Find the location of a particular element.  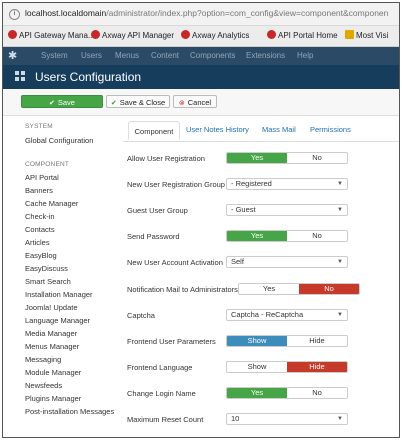

sidebar-item: Module Manager is located at coordinates (53, 372).